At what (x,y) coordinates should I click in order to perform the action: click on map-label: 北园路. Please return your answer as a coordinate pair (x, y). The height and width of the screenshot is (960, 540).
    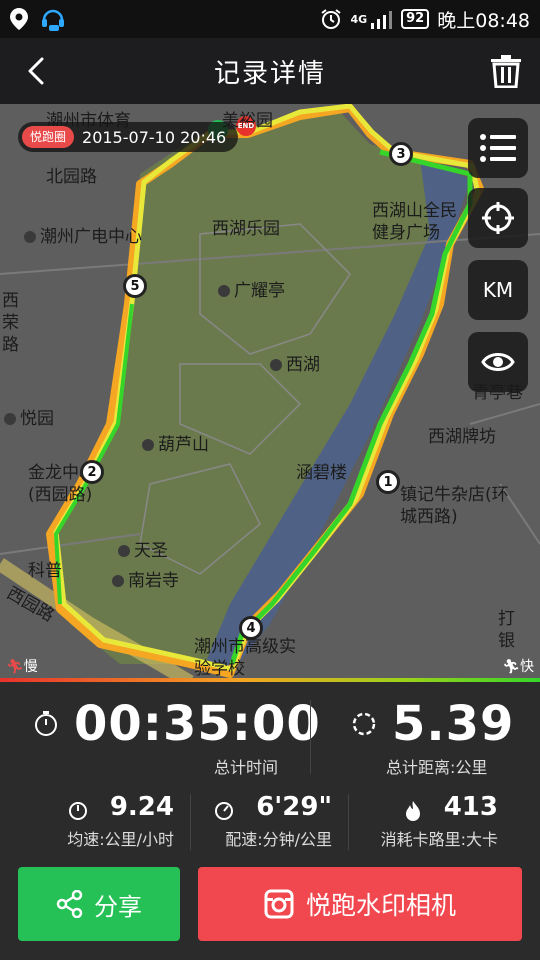
    Looking at the image, I should click on (71, 177).